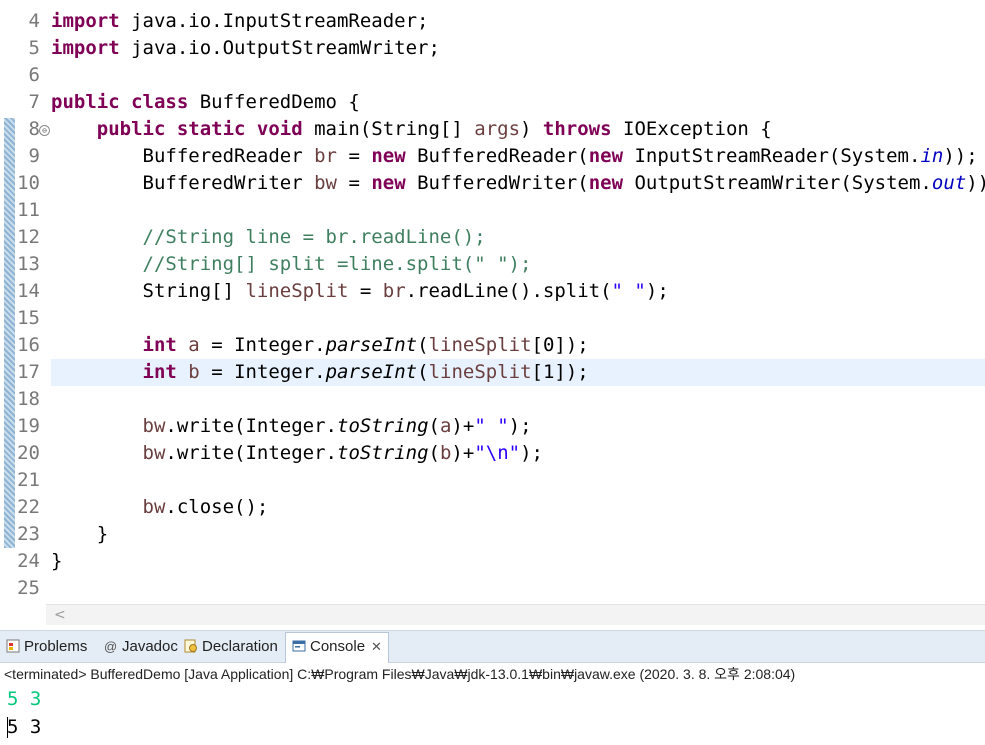 This screenshot has width=985, height=745. Describe the element at coordinates (279, 48) in the screenshot. I see `code-token: java.io.OutputStreamWriter;` at that location.